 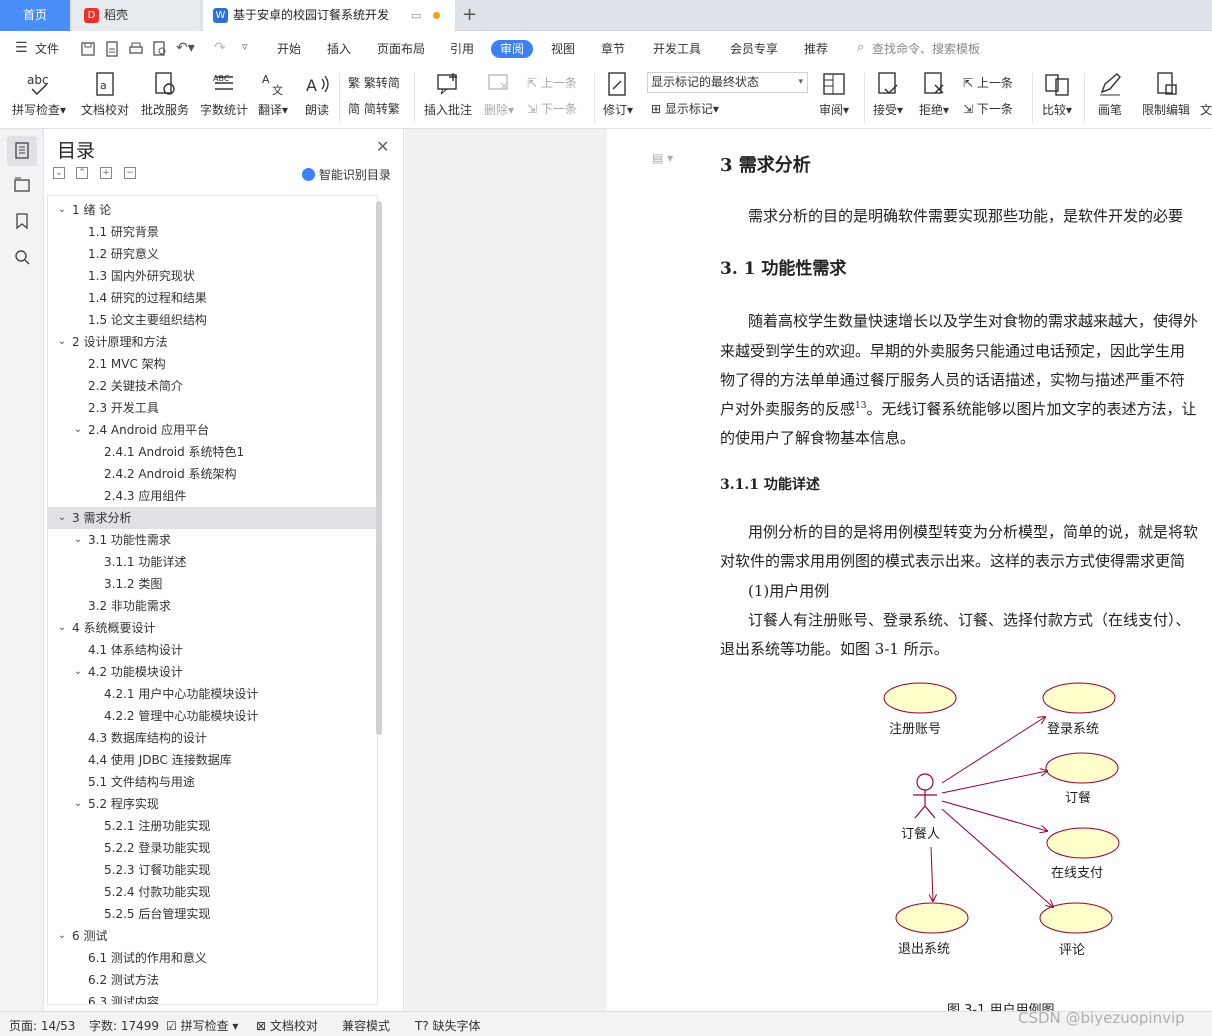 I want to click on batch-service-button: 批改服务, so click(x=165, y=94).